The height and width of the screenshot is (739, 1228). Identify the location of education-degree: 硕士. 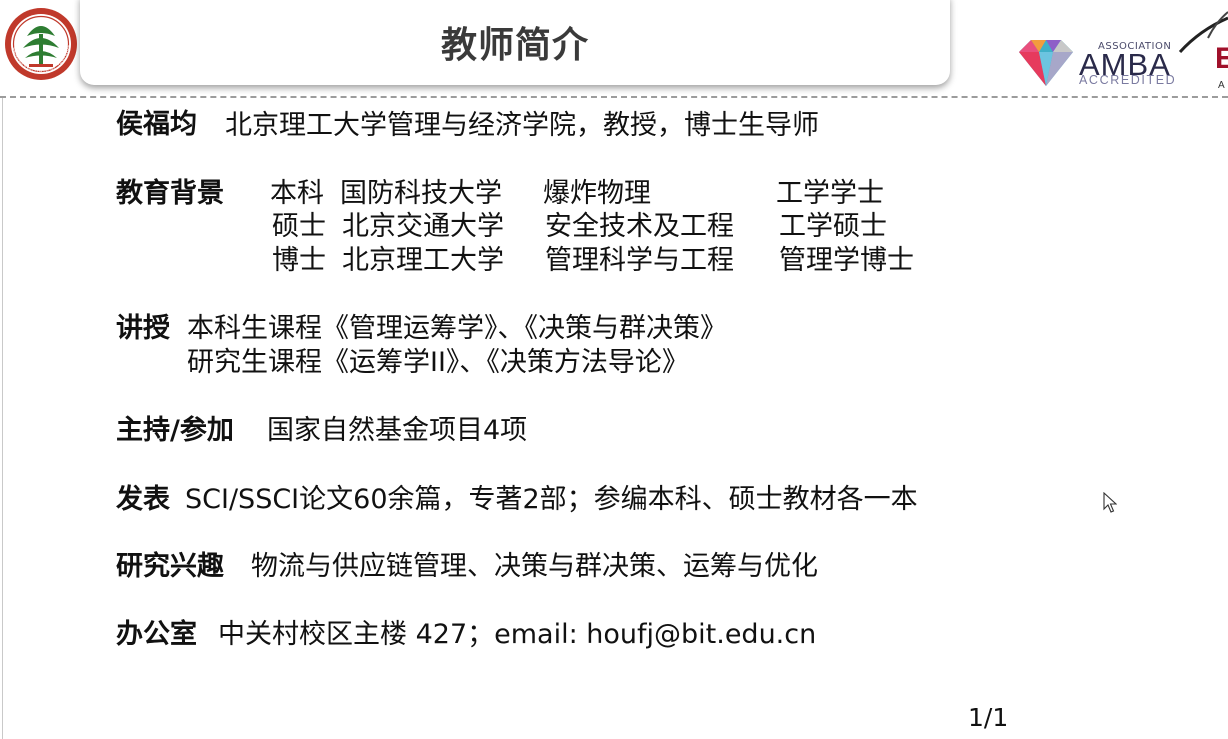
(299, 226).